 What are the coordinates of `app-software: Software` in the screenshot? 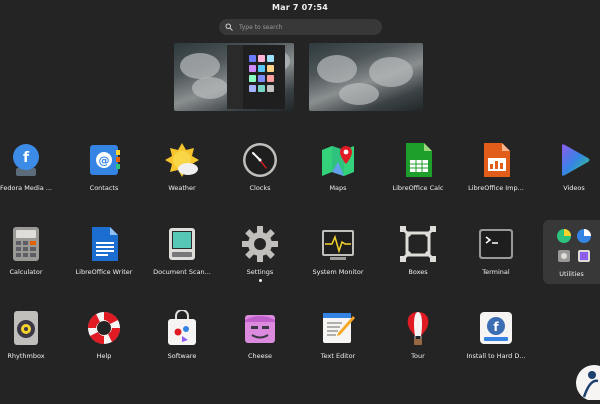 It's located at (182, 335).